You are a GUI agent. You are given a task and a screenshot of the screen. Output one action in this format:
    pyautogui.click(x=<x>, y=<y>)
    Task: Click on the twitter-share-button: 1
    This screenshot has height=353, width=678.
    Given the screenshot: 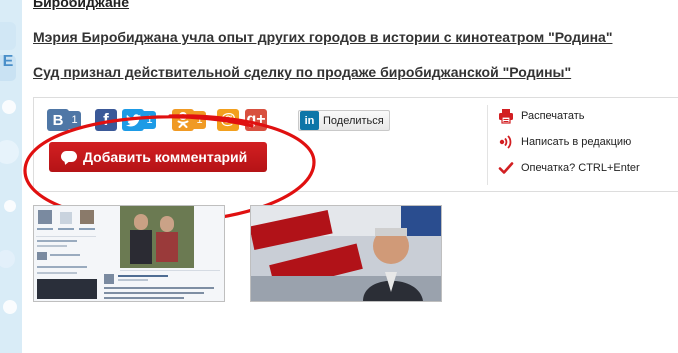 What is the action you would take?
    pyautogui.click(x=139, y=120)
    